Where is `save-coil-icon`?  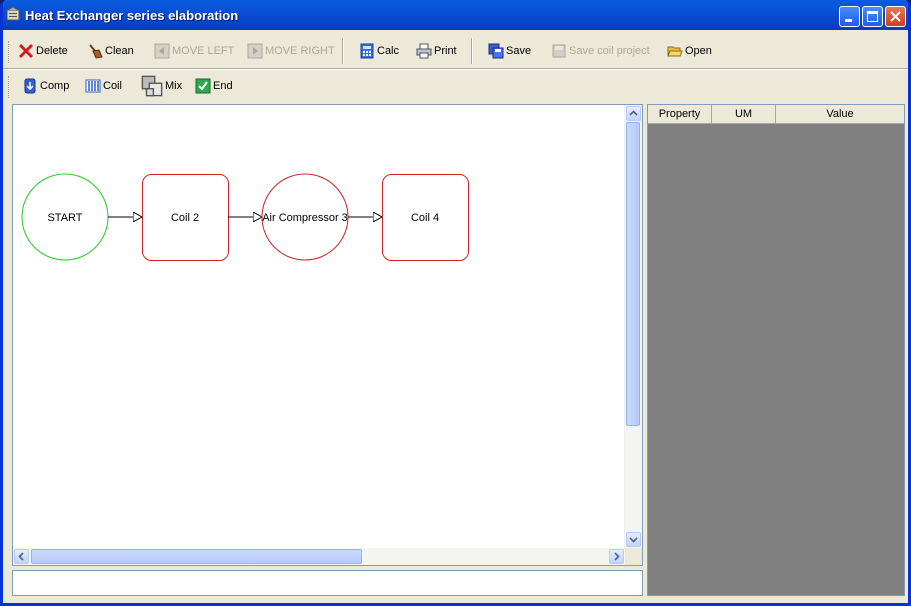
save-coil-icon is located at coordinates (559, 51).